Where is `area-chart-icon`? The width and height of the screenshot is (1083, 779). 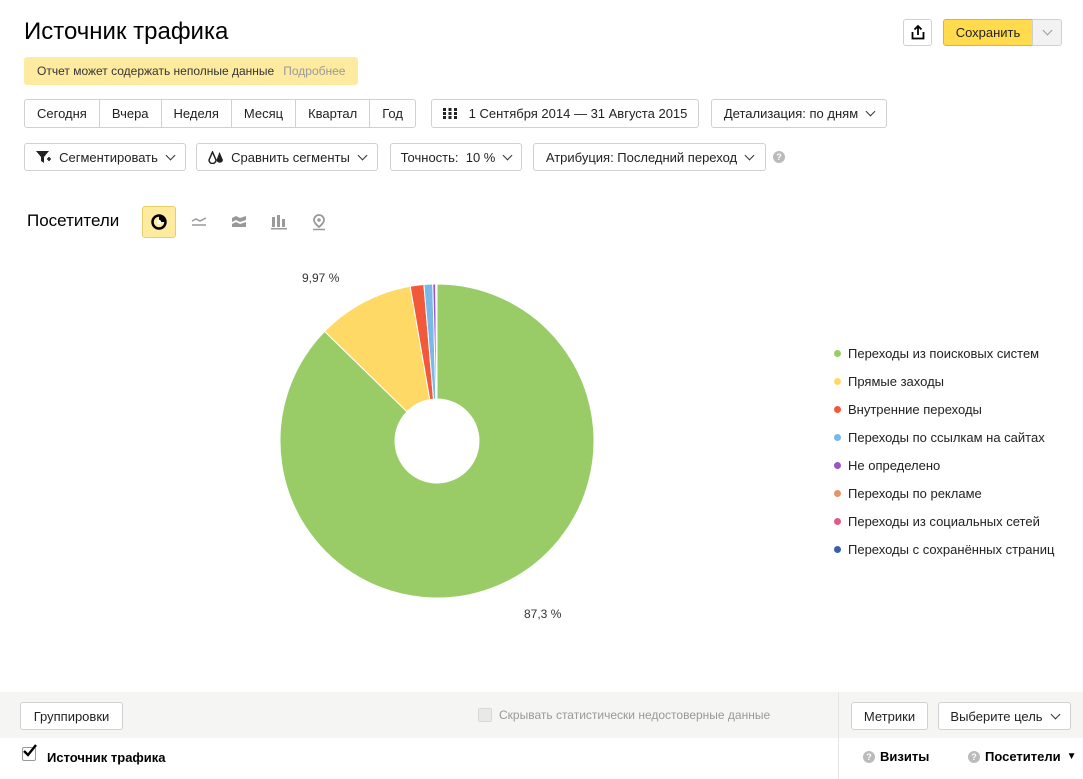 area-chart-icon is located at coordinates (239, 221).